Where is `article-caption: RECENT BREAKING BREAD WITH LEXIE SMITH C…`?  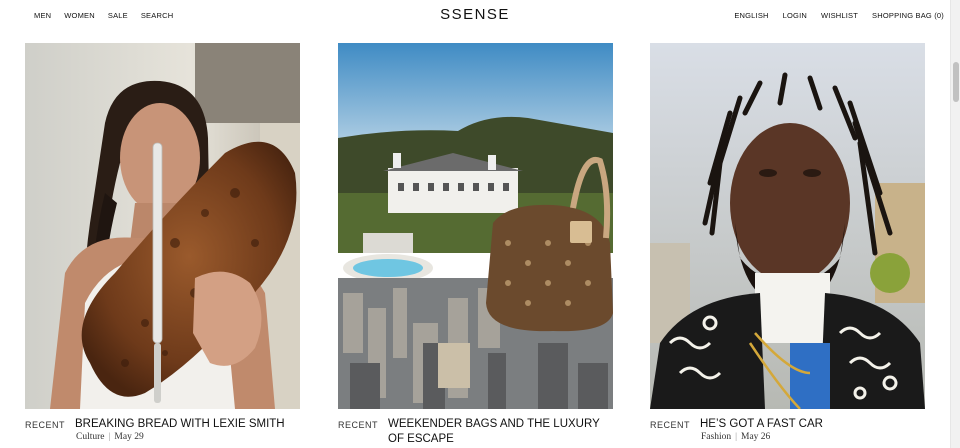
article-caption: RECENT BREAKING BREAD WITH LEXIE SMITH C… is located at coordinates (162, 432).